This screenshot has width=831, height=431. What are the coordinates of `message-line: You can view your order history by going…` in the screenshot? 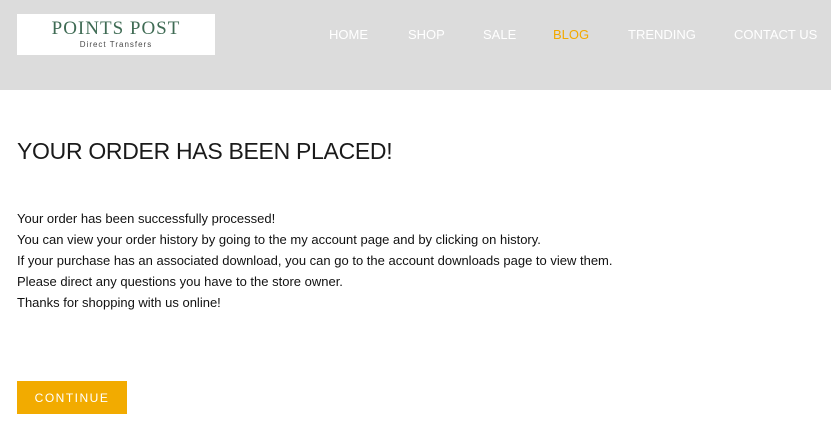 It's located at (279, 239).